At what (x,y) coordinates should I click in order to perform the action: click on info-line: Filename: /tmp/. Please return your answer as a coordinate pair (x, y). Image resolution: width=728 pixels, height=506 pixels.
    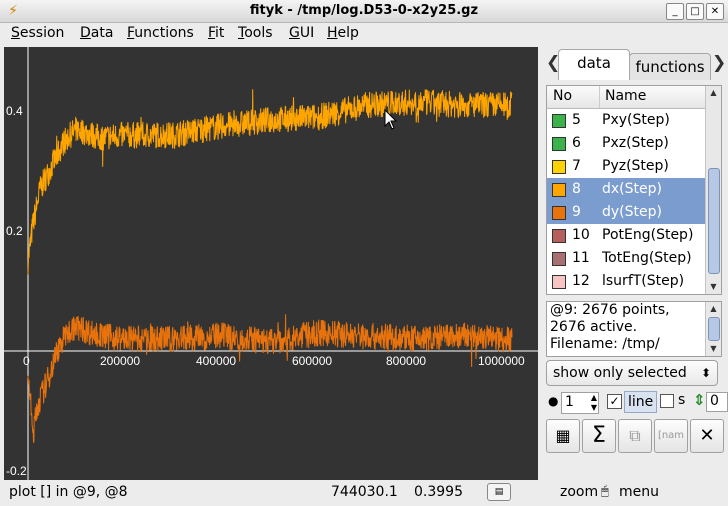
    Looking at the image, I should click on (605, 344).